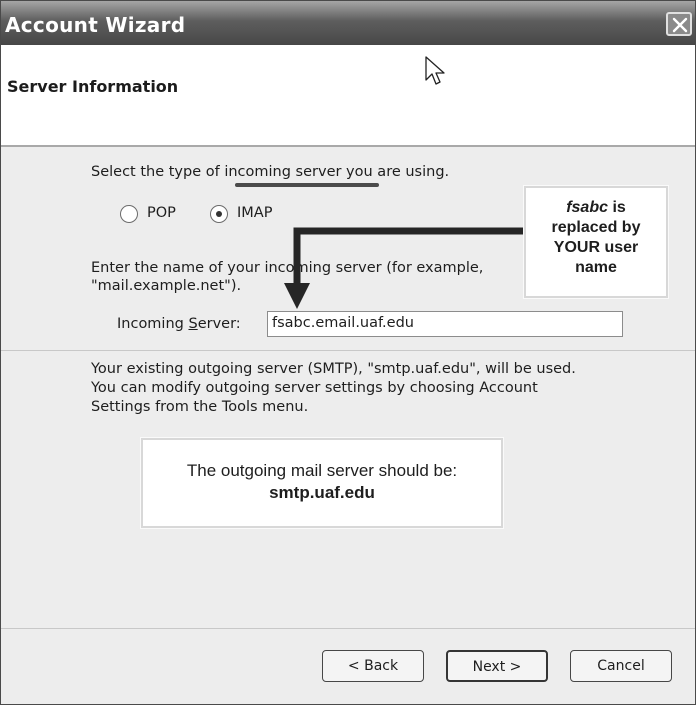 The width and height of the screenshot is (696, 705). Describe the element at coordinates (497, 666) in the screenshot. I see `next-button: Next >` at that location.